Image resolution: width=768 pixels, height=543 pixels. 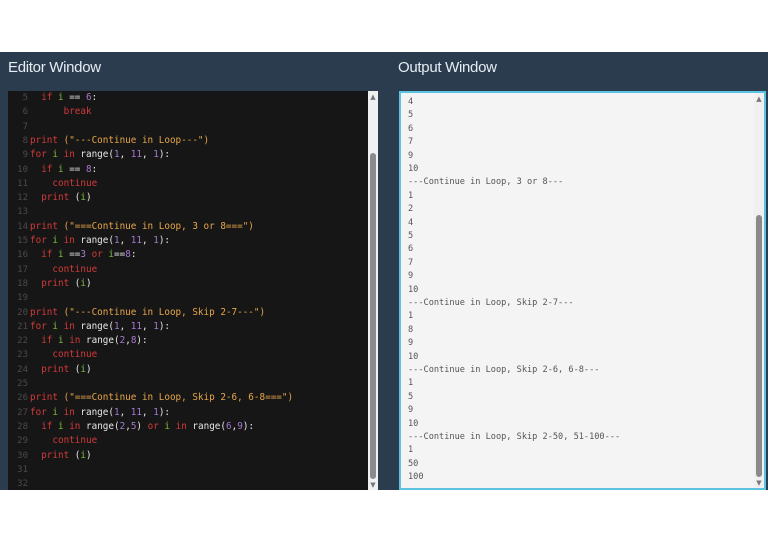 What do you see at coordinates (22, 298) in the screenshot?
I see `line-number: 19` at bounding box center [22, 298].